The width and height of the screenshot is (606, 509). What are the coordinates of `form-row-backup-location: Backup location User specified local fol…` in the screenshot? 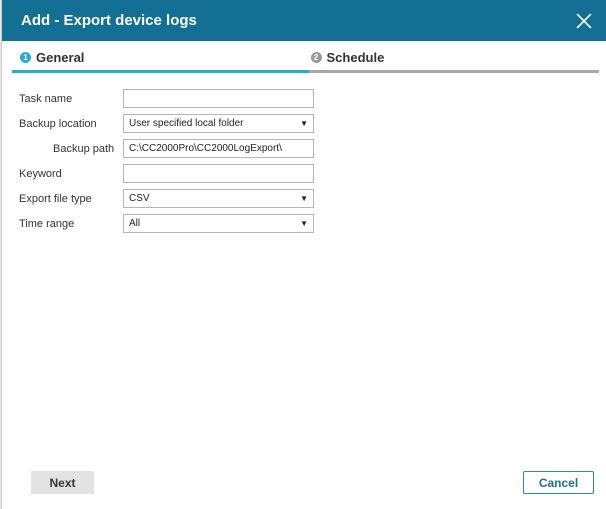 It's located at (169, 123).